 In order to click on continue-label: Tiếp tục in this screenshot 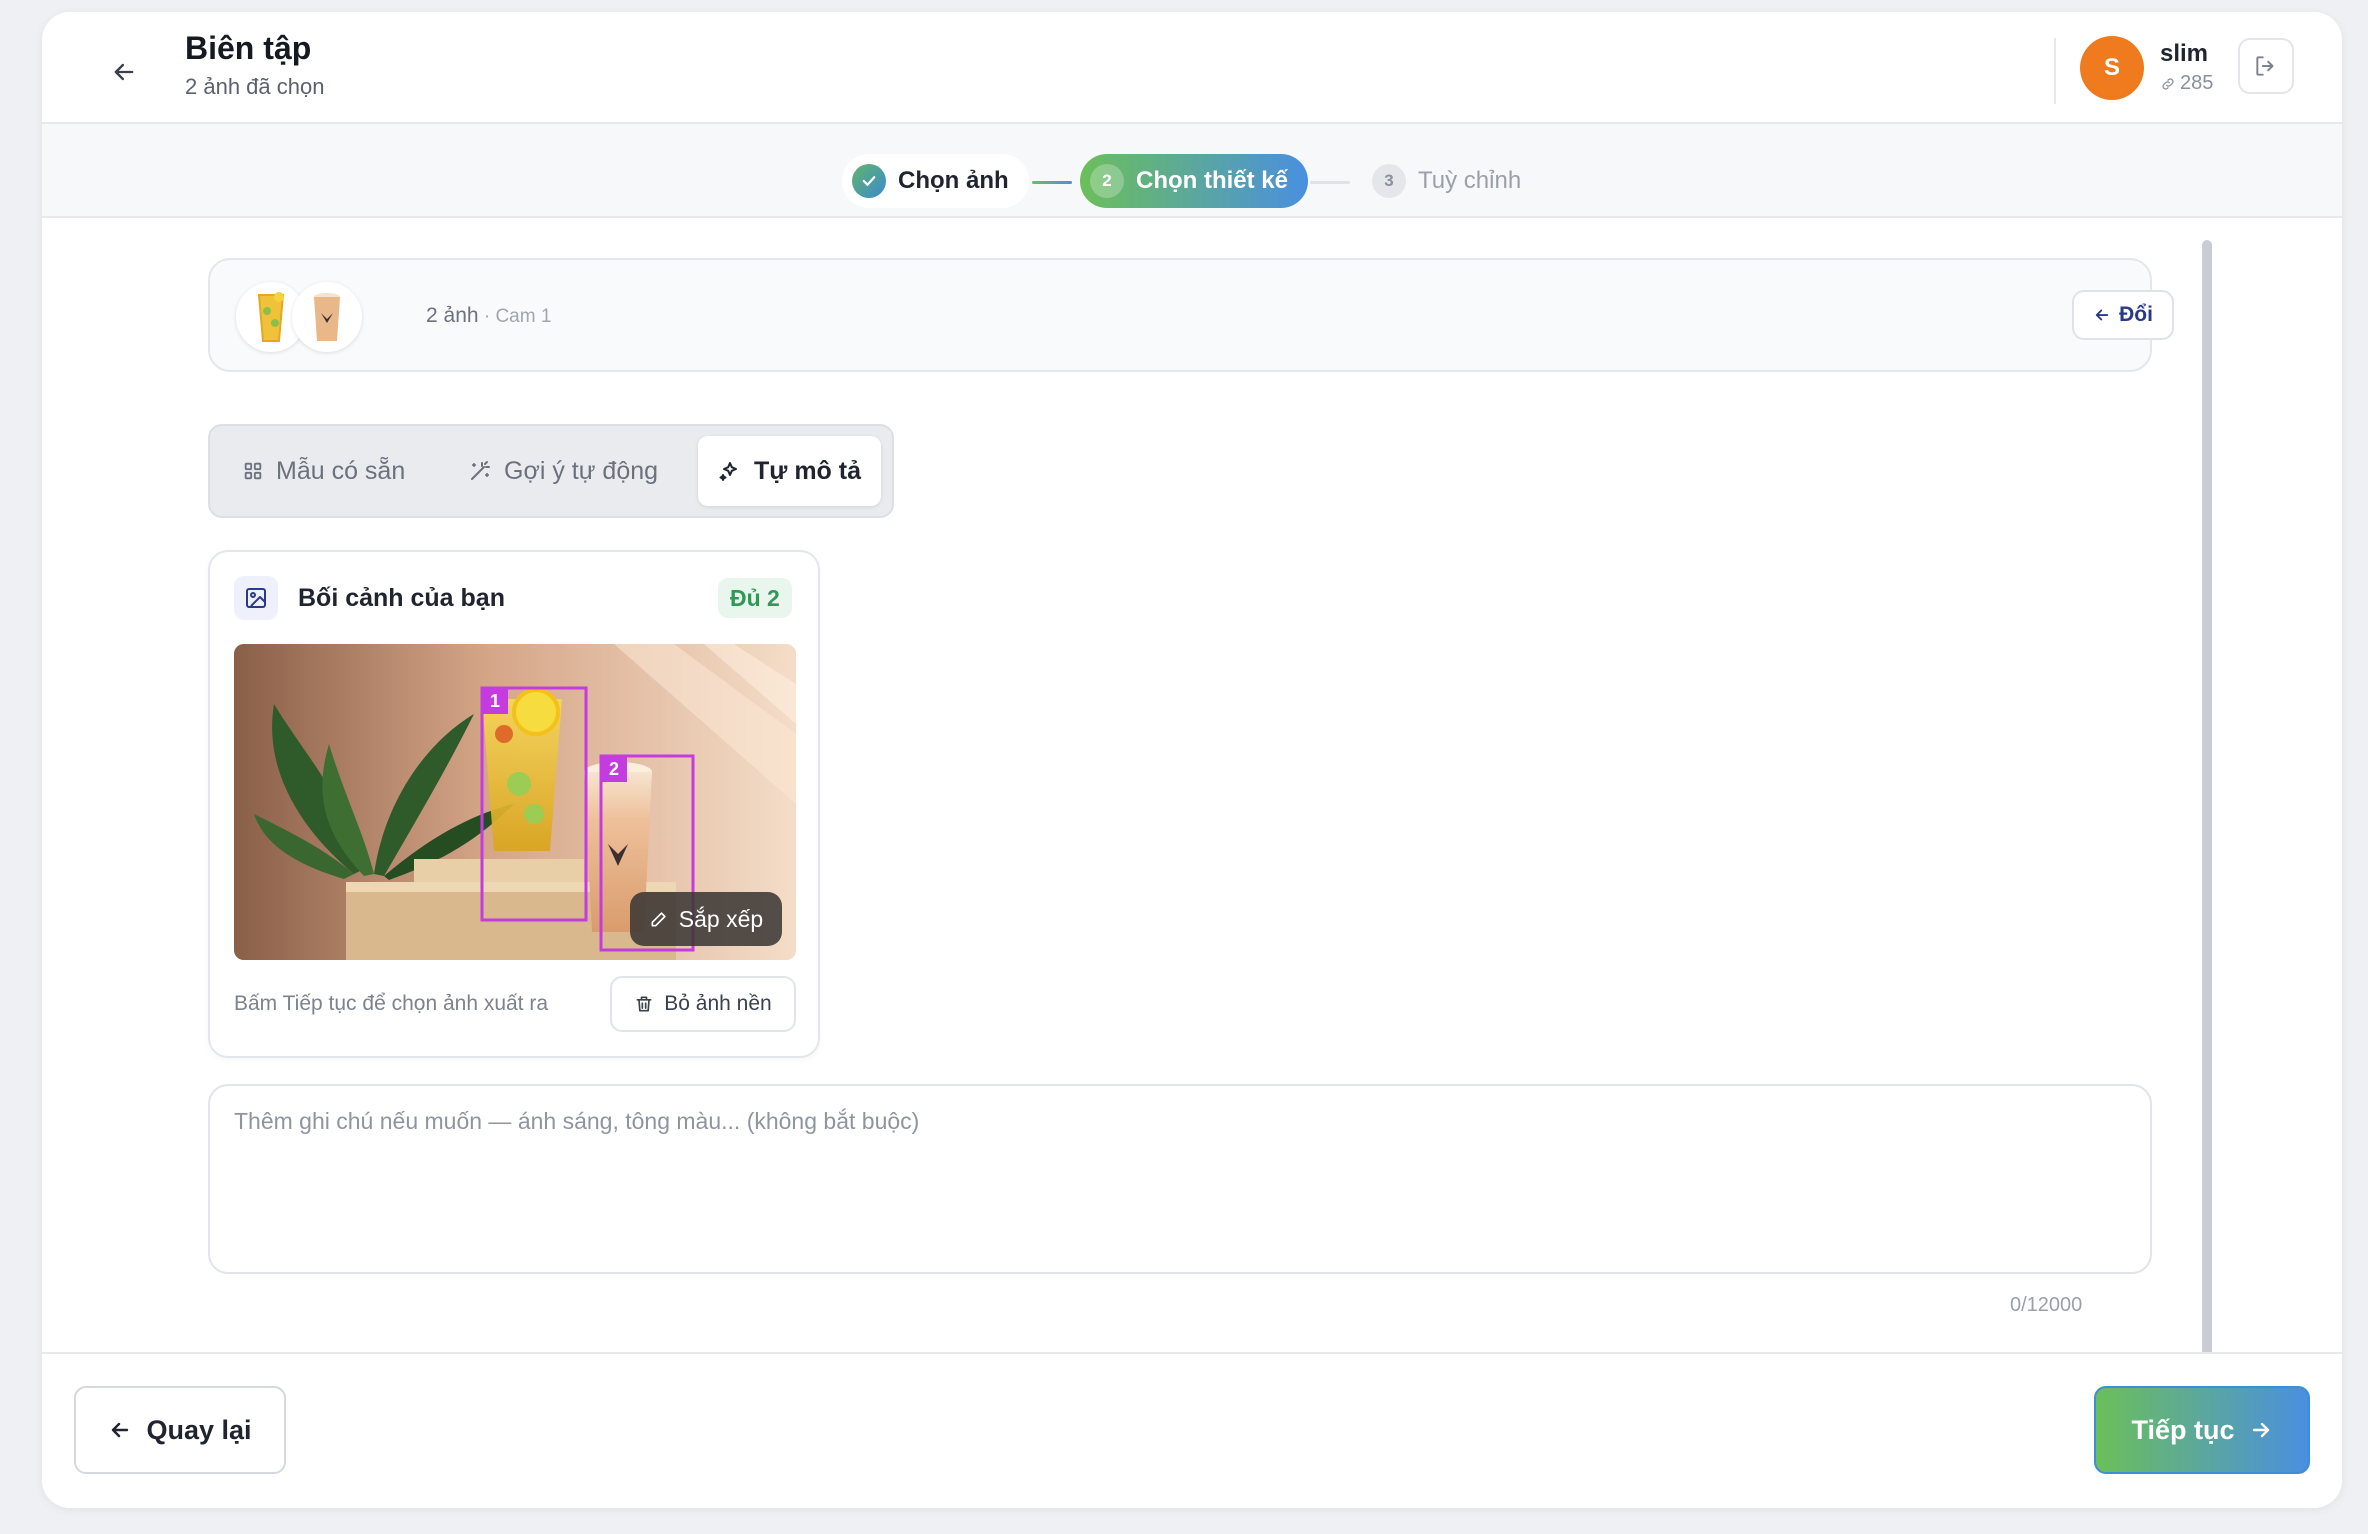, I will do `click(2183, 1429)`.